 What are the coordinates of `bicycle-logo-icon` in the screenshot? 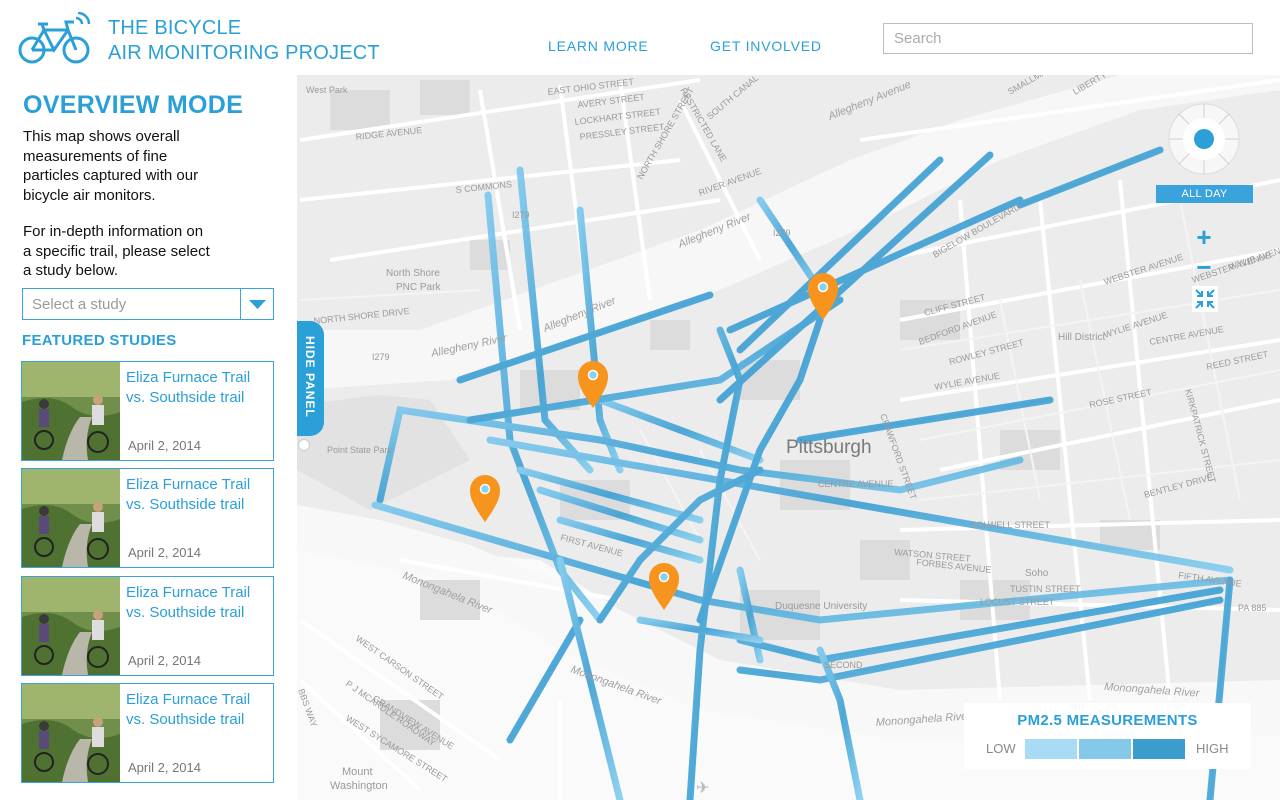 It's located at (56, 39).